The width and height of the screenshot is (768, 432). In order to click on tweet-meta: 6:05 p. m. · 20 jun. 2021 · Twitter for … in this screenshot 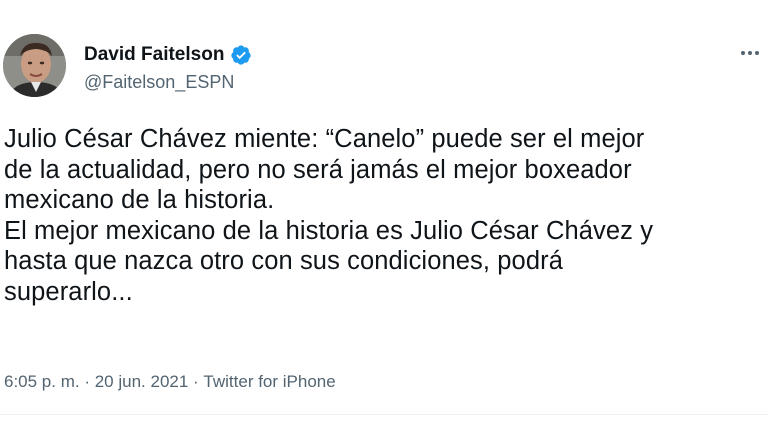, I will do `click(170, 382)`.